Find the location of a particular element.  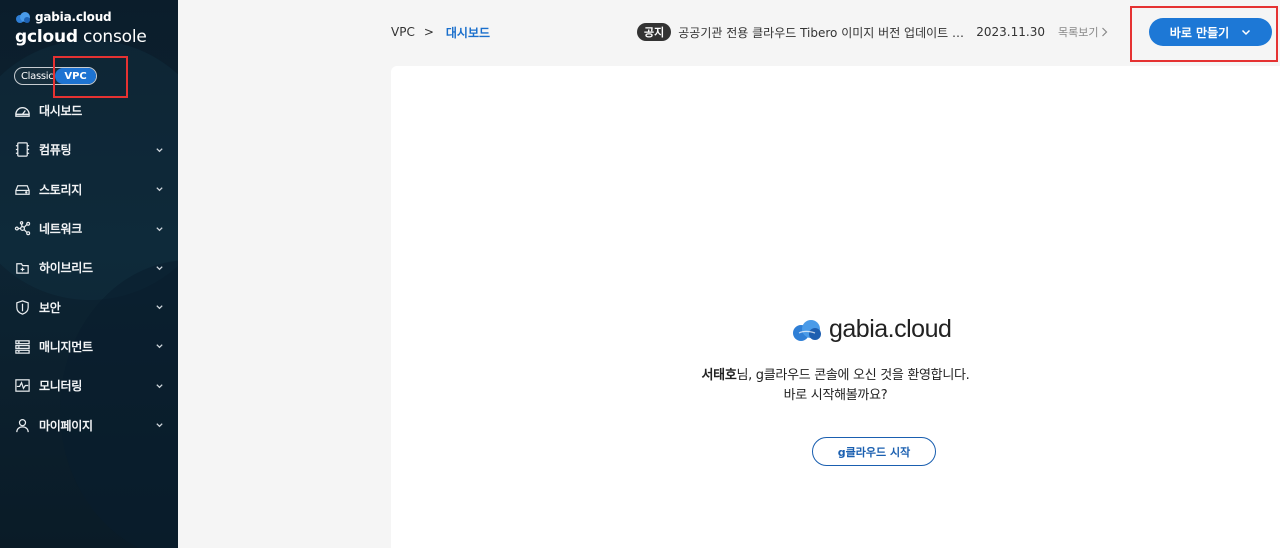

sidebar-item-computing: 컴퓨팅 is located at coordinates (89, 149).